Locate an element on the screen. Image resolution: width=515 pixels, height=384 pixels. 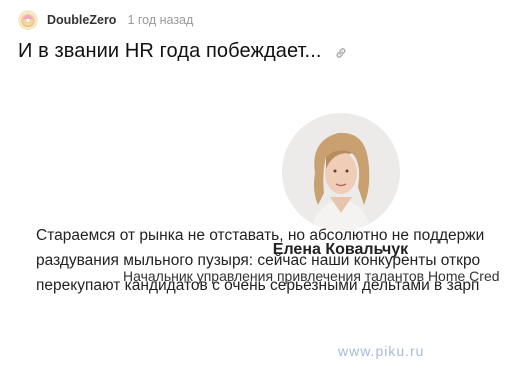
post-header: DoubleZero 1 год назад is located at coordinates (105, 20).